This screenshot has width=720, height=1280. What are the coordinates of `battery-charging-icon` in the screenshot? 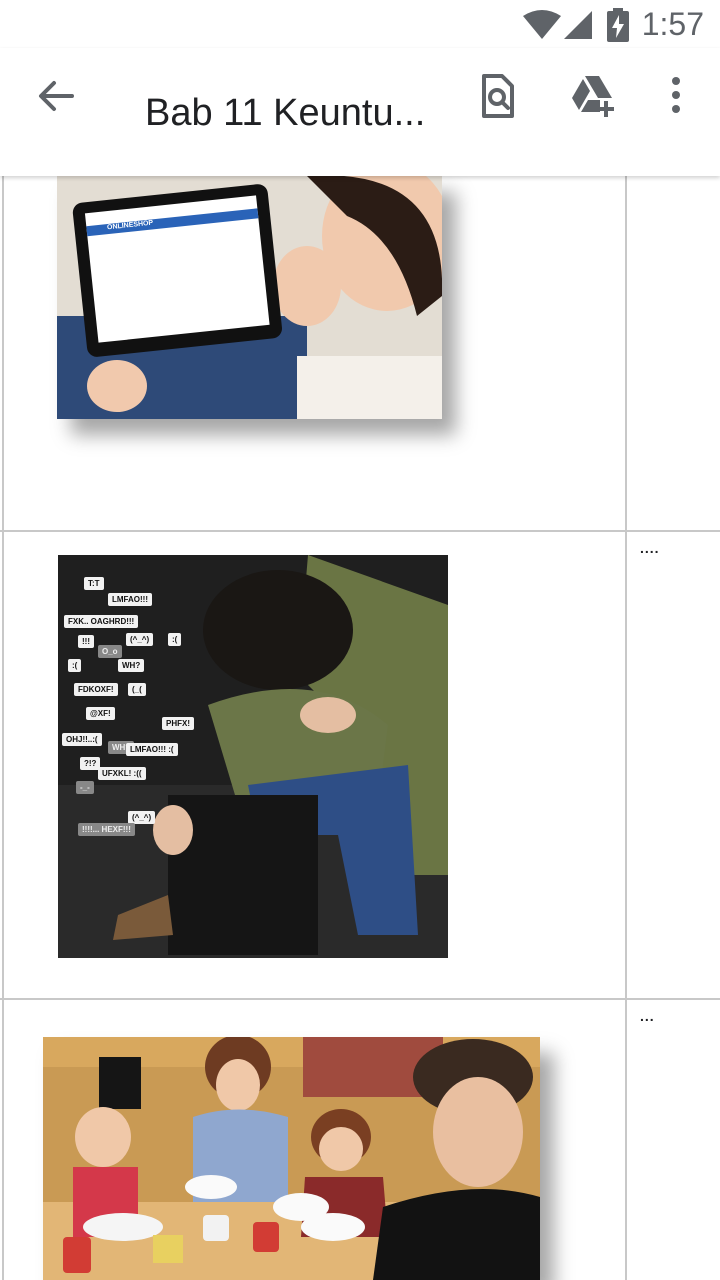 It's located at (618, 25).